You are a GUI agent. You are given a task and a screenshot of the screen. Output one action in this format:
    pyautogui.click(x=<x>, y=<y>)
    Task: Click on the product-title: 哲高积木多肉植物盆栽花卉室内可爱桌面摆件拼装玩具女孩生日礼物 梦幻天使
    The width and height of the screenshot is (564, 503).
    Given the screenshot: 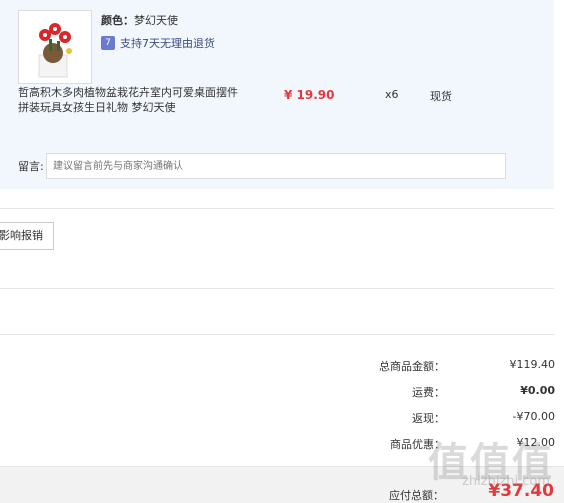 What is the action you would take?
    pyautogui.click(x=128, y=100)
    